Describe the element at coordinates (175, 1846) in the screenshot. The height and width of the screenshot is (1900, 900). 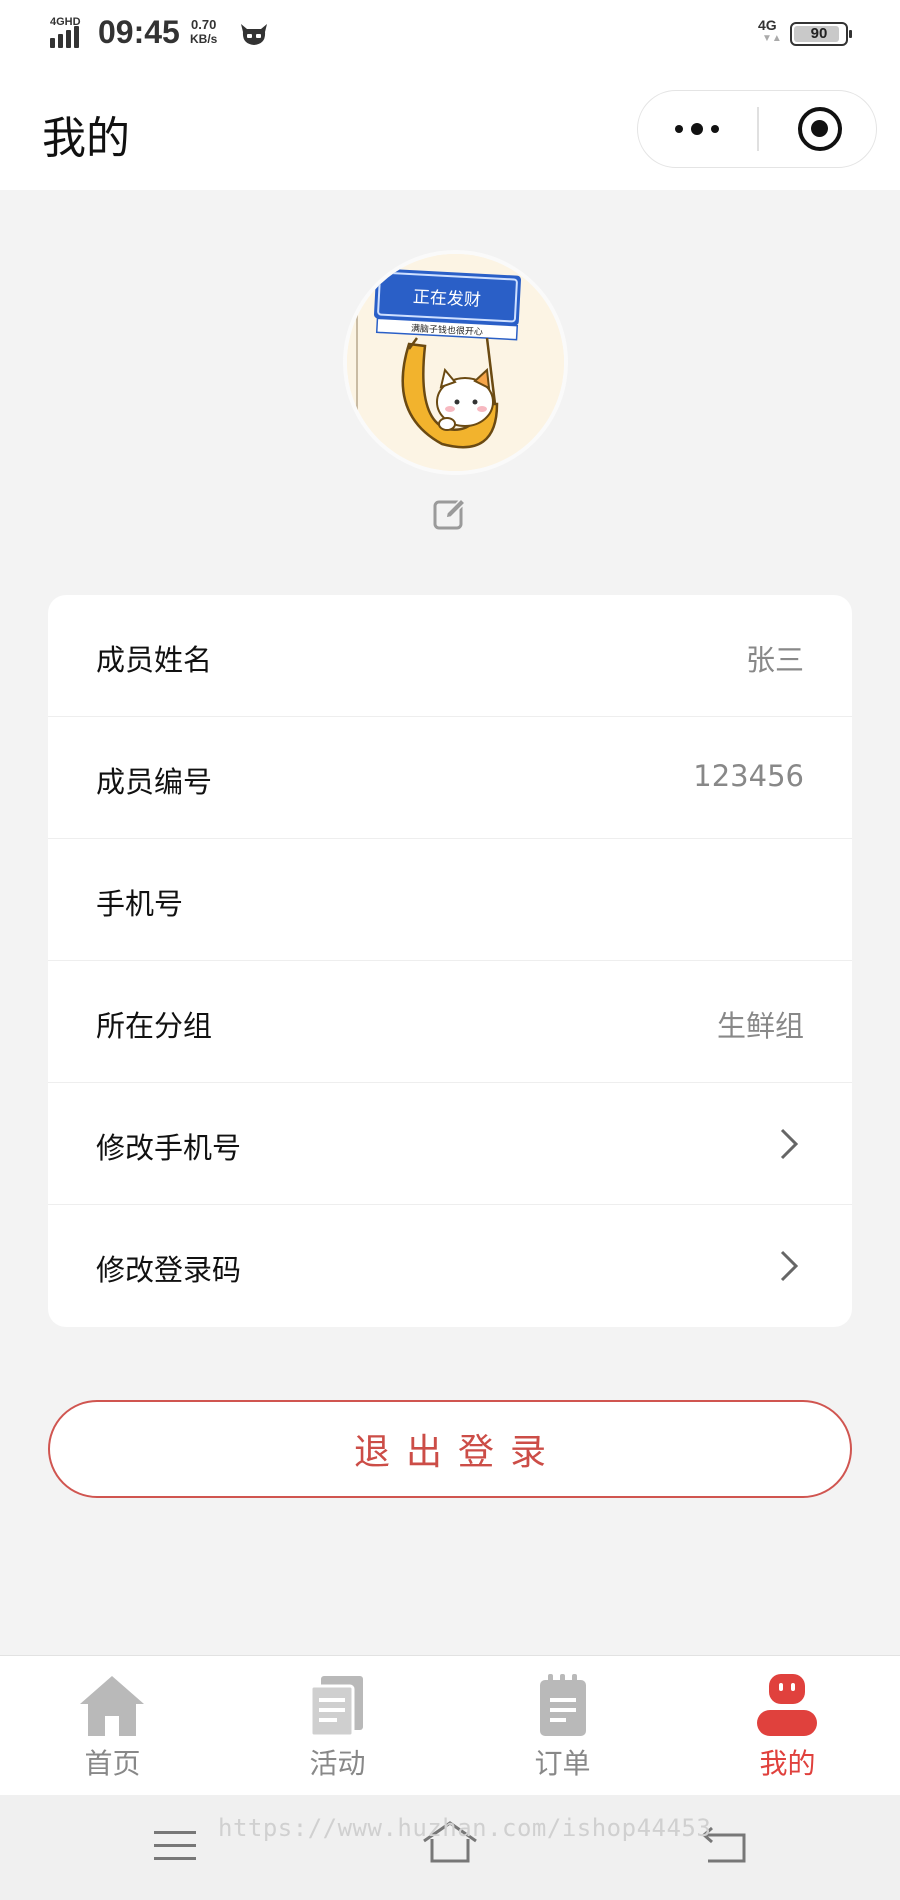
I see `menu-icon` at that location.